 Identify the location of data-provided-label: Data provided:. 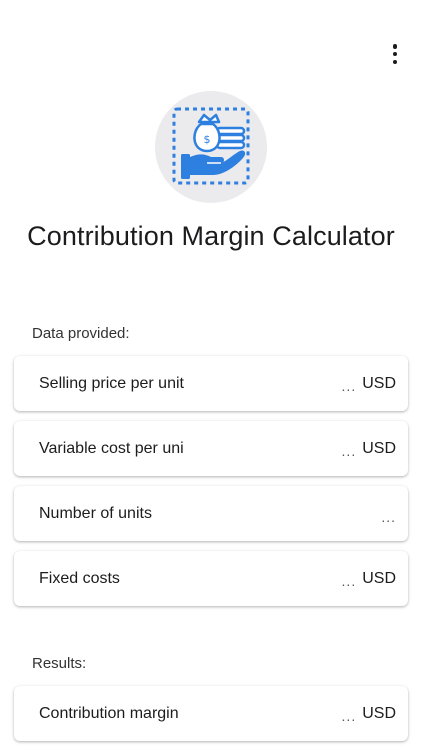
(81, 333).